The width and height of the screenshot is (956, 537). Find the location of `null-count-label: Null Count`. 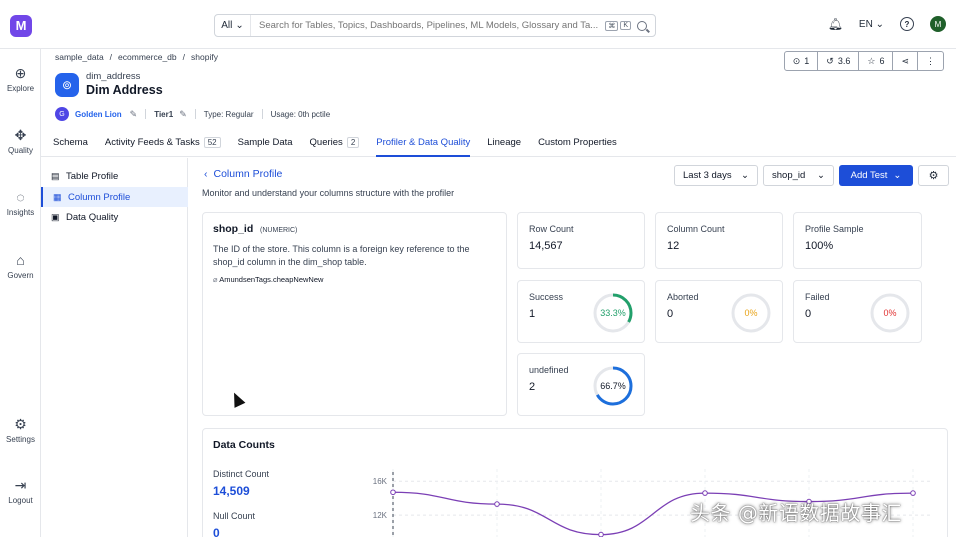

null-count-label: Null Count is located at coordinates (234, 516).